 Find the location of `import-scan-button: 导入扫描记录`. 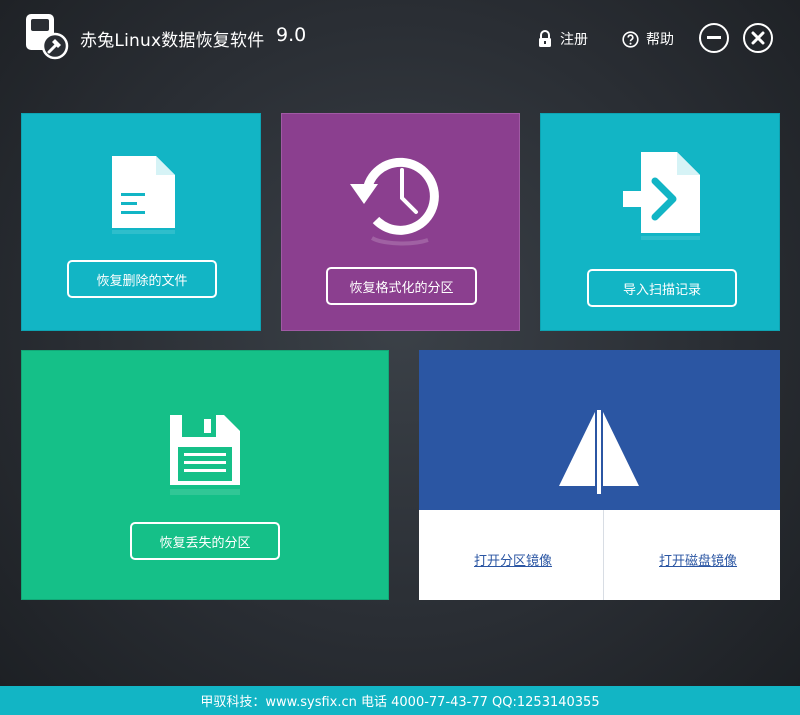

import-scan-button: 导入扫描记录 is located at coordinates (662, 288).